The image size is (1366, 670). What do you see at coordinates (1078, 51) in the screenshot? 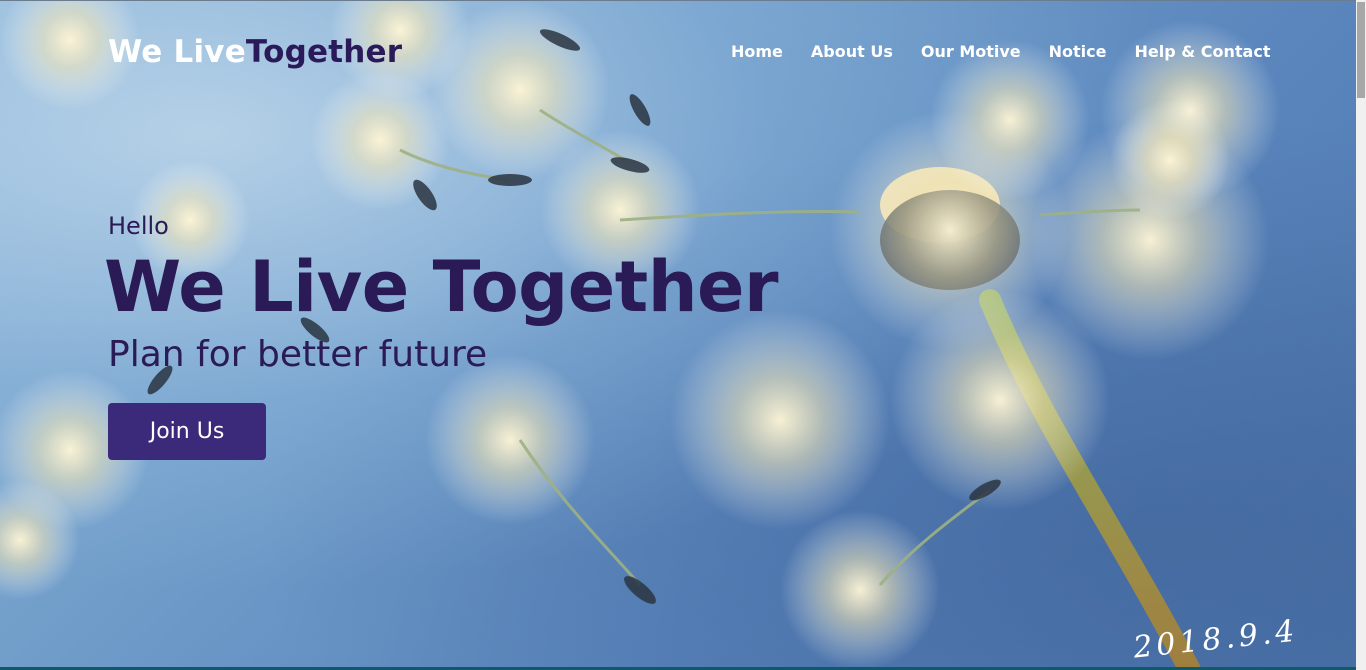
I see `nav-notice: Notice` at bounding box center [1078, 51].